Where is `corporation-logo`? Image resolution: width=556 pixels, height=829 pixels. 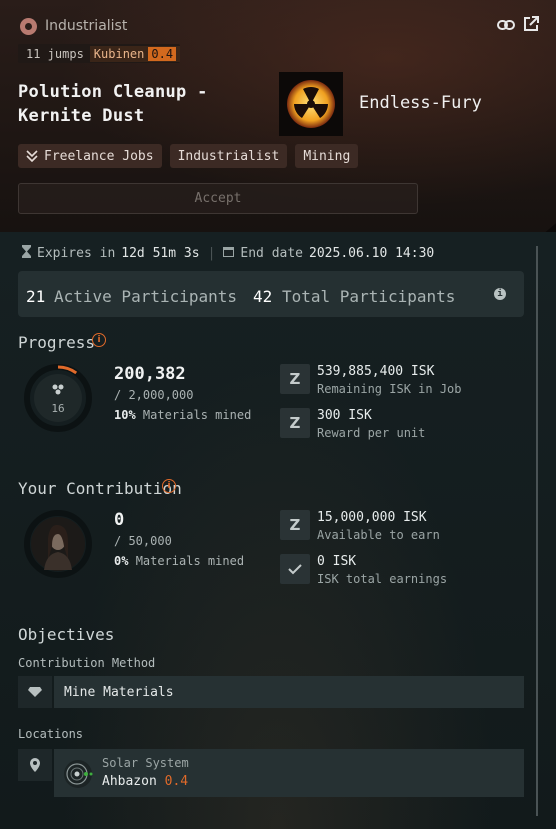 corporation-logo is located at coordinates (311, 104).